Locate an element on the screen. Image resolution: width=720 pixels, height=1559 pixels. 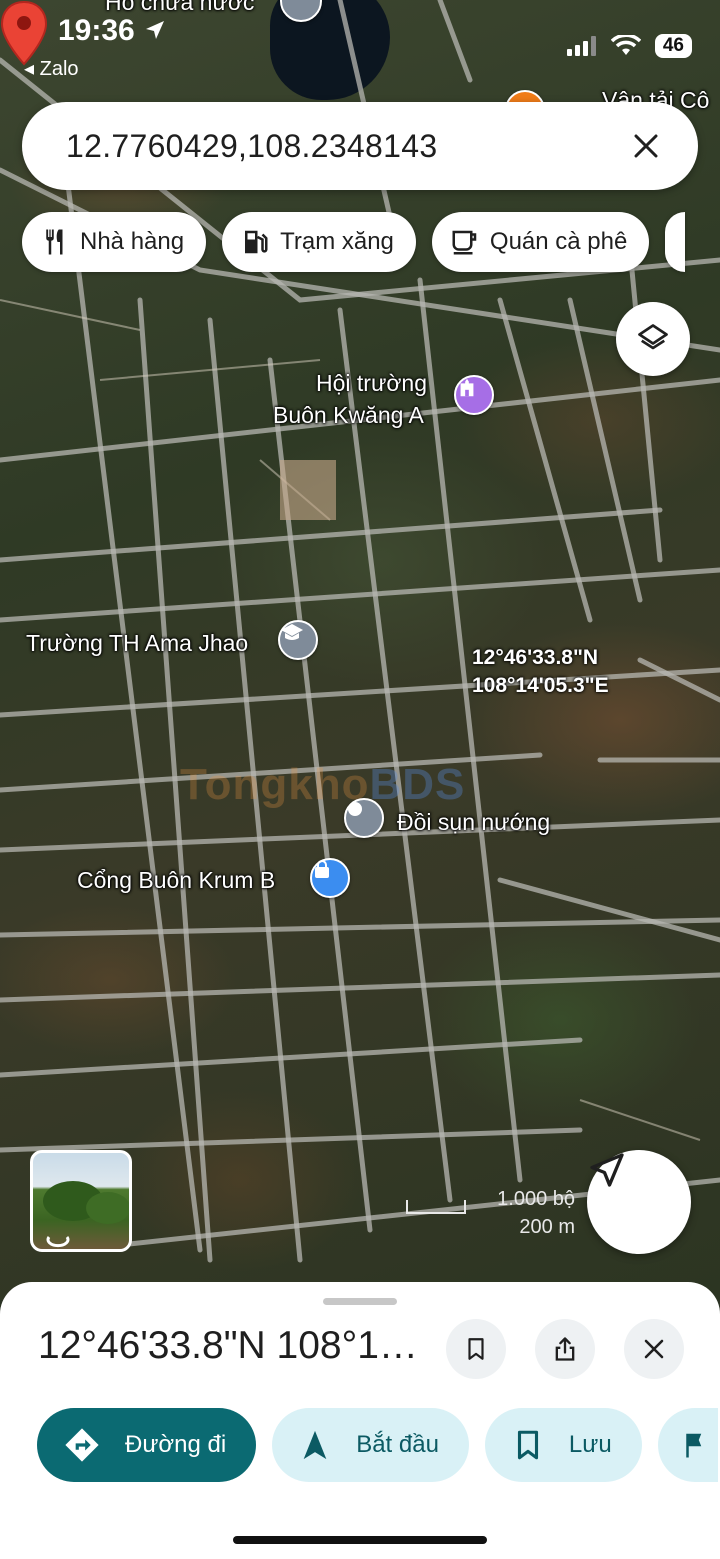
signal-icon is located at coordinates (581, 46).